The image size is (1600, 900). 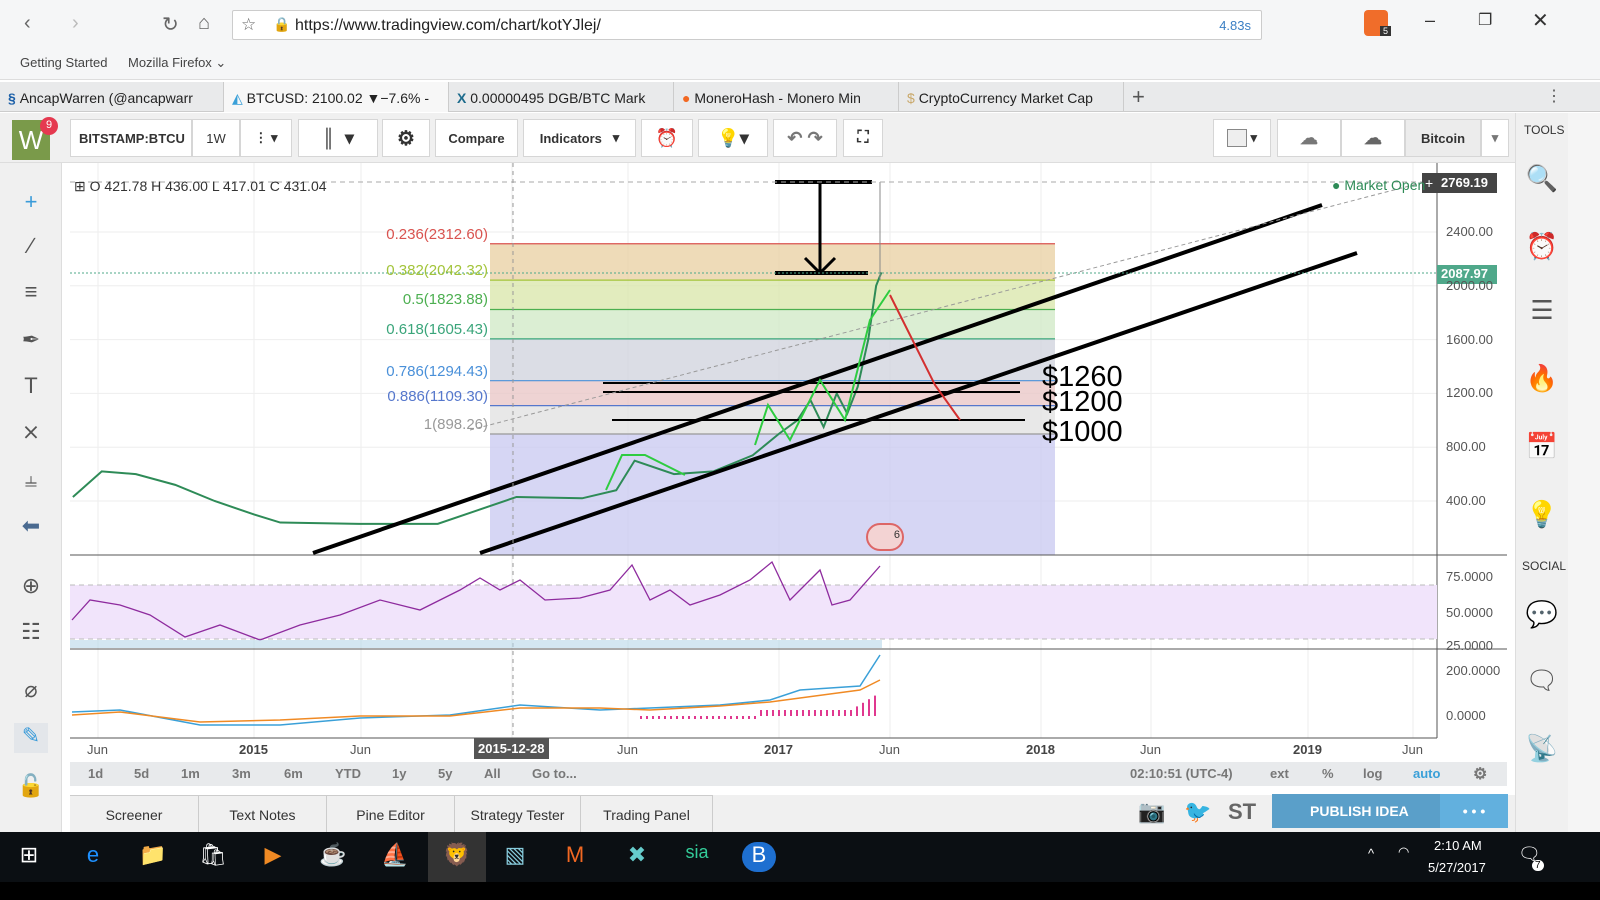 I want to click on chart-style-button: ║ ▾, so click(x=338, y=138).